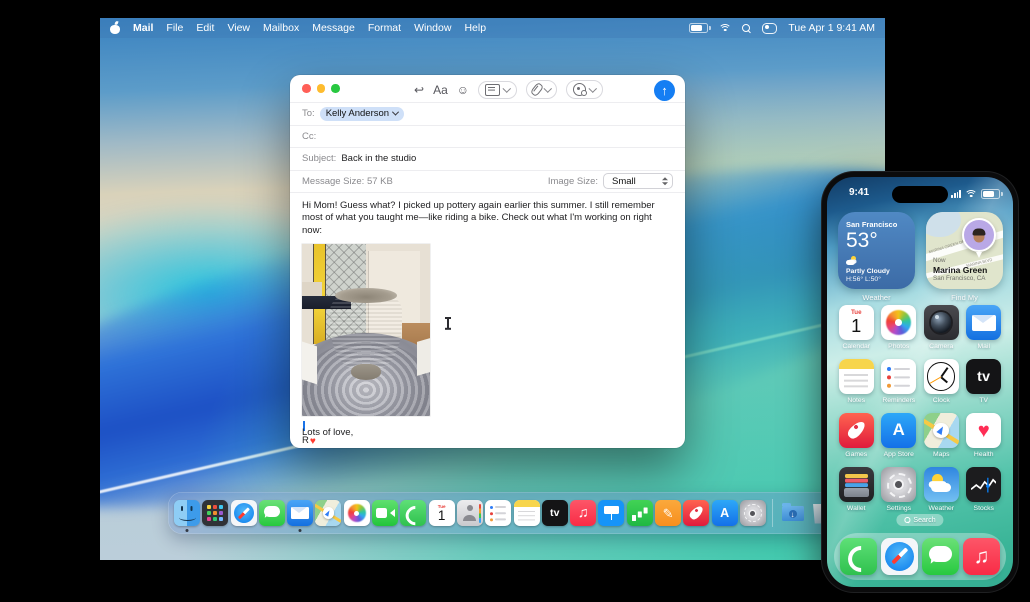 The height and width of the screenshot is (602, 1030). I want to click on spotlight-search-pill: Search, so click(920, 520).